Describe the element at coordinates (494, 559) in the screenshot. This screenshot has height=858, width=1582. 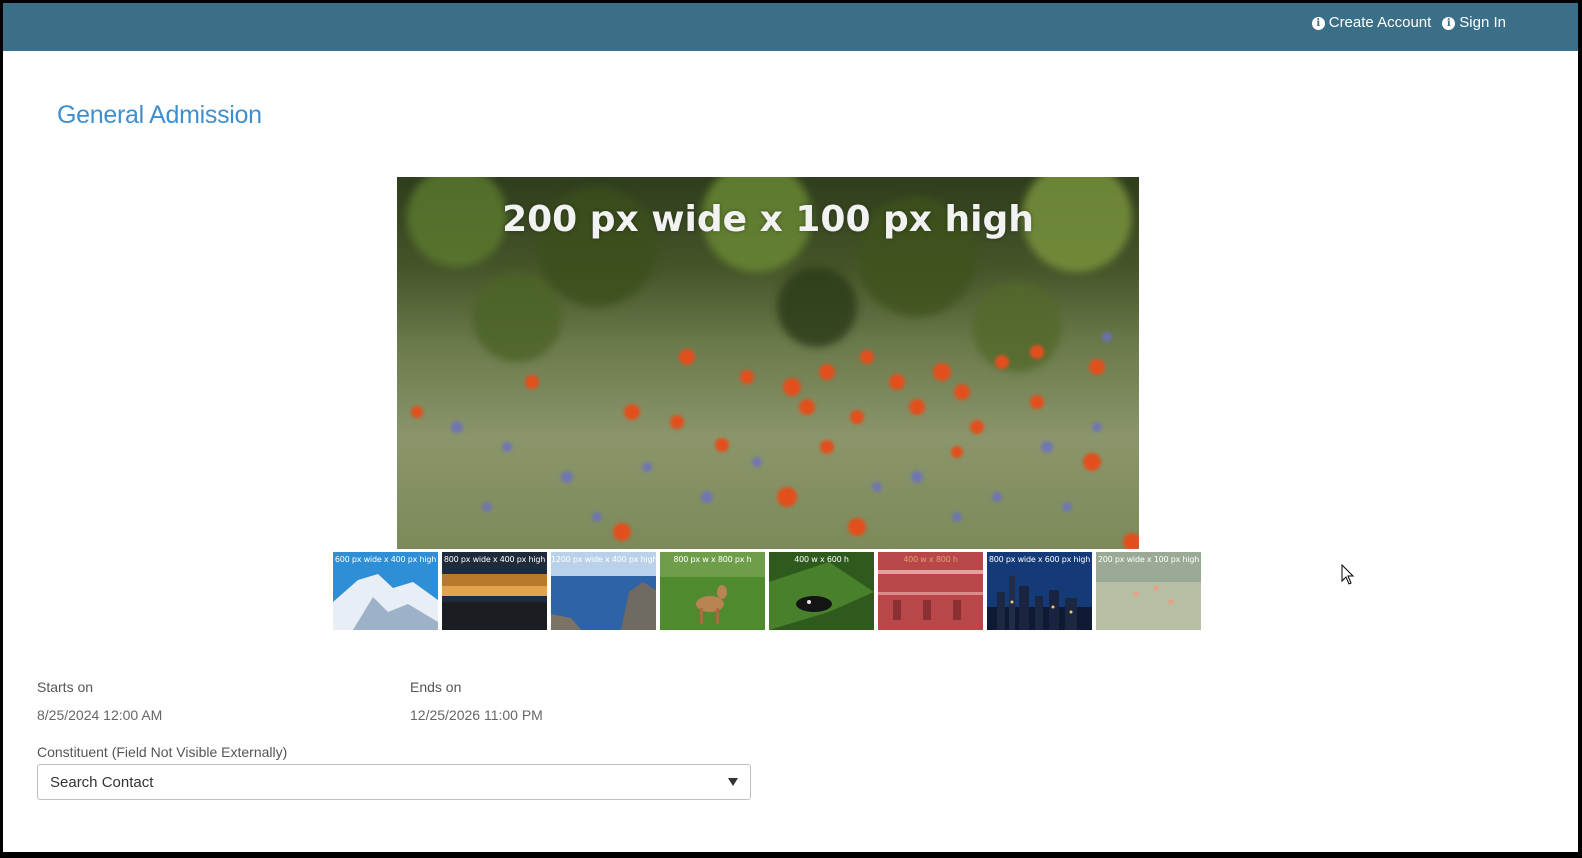
I see `thumbnail-caption: 800 px wide x 400 px high` at that location.